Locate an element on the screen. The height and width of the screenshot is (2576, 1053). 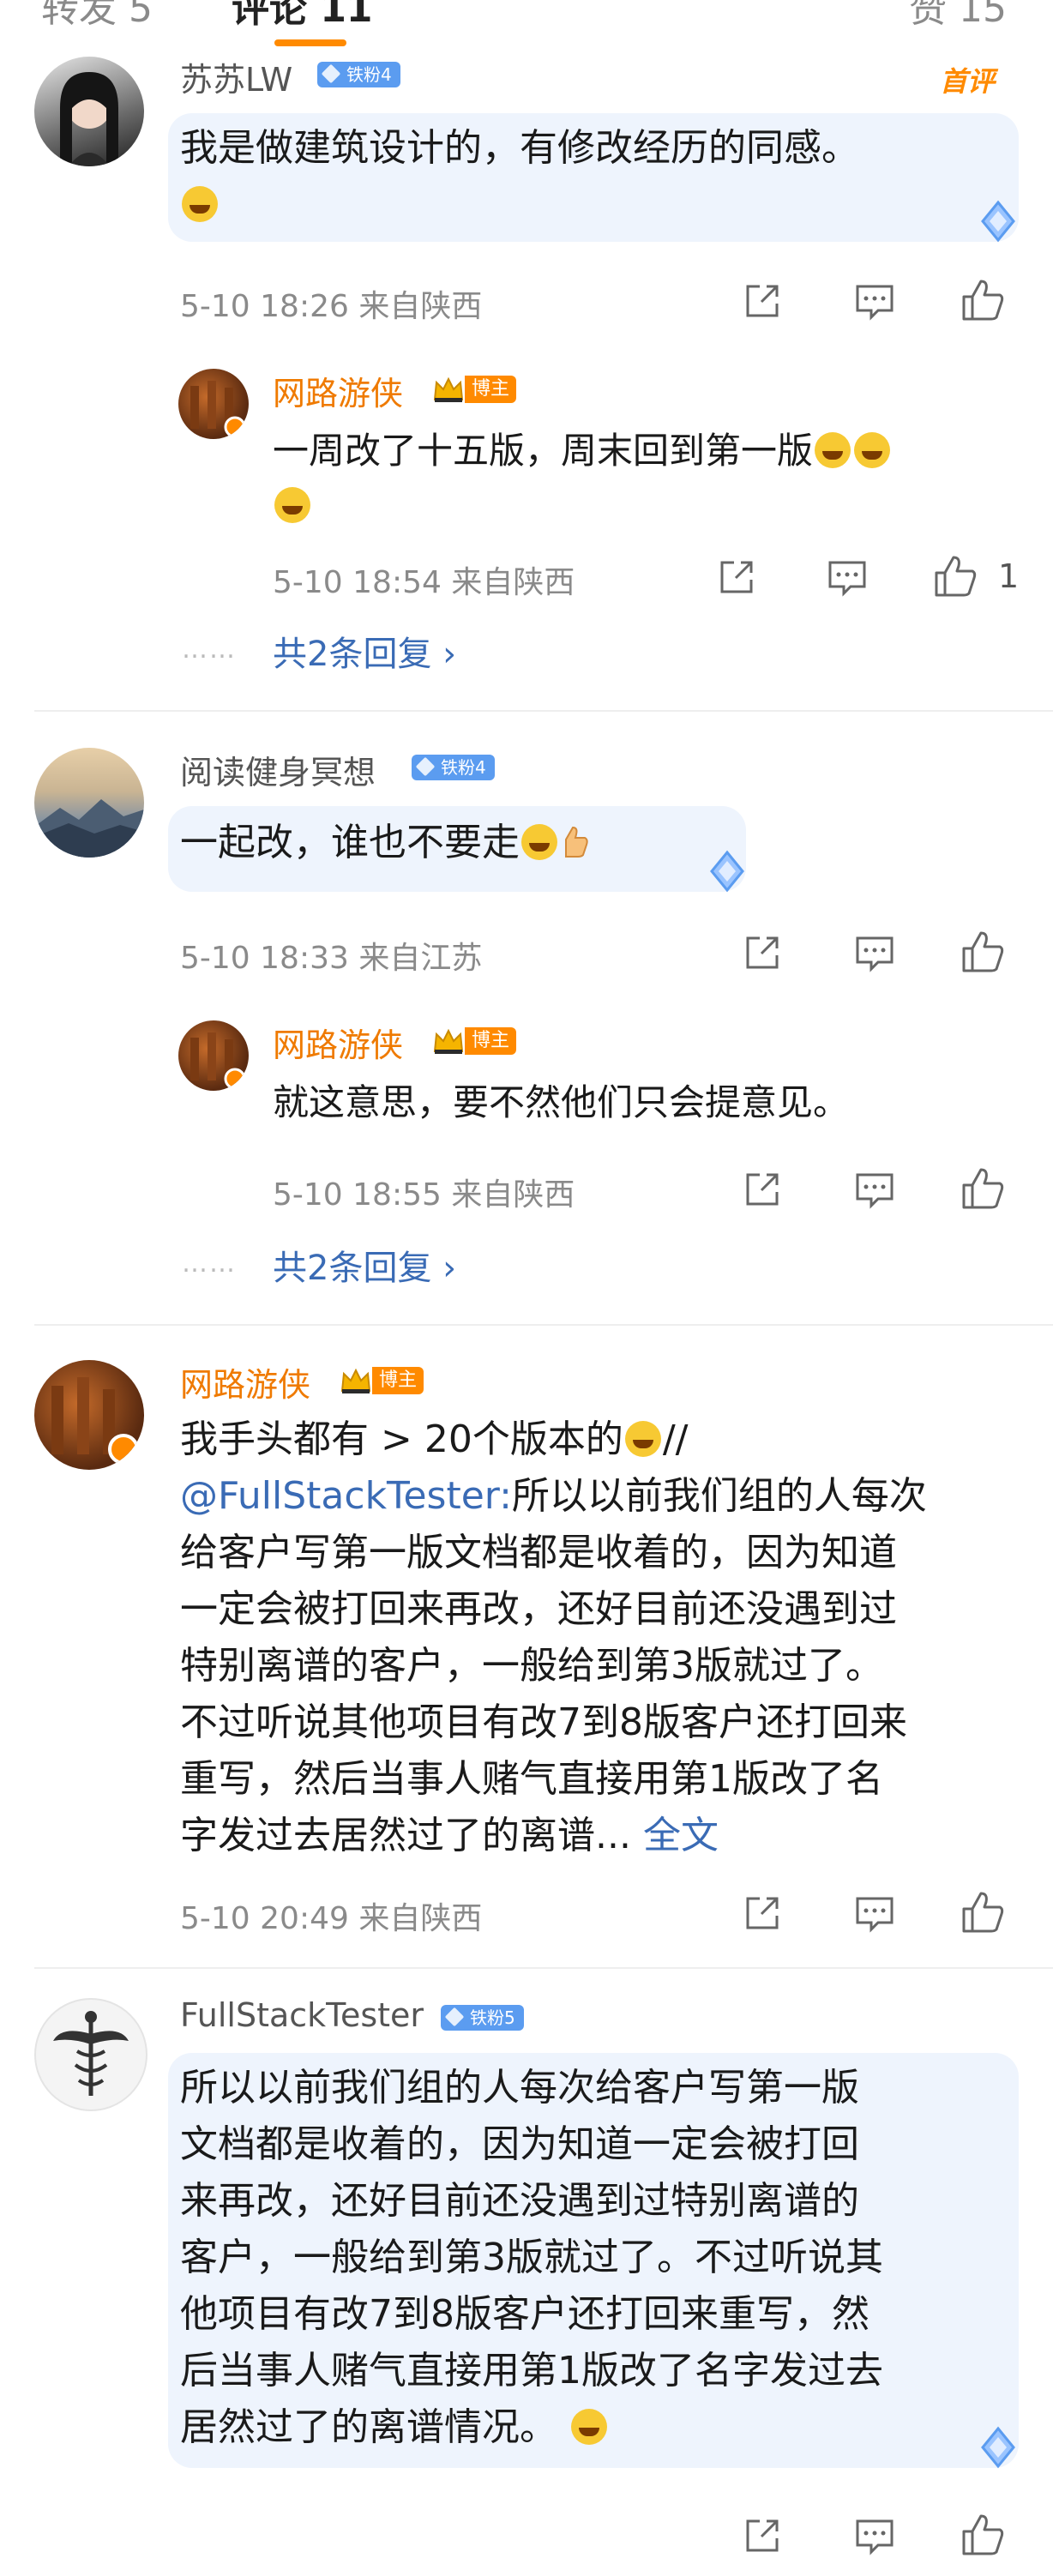
comment-text: 我是做建筑设计的，有修改经历的同感。 is located at coordinates (591, 177).